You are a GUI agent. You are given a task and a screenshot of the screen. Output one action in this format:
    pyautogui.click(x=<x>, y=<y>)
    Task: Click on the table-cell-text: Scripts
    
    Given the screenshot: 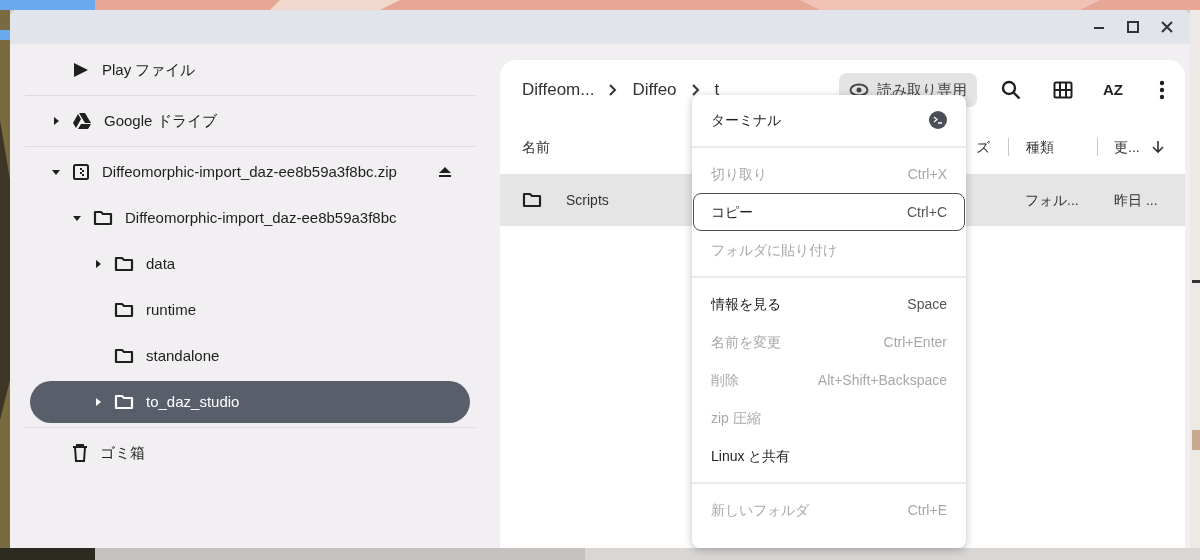 What is the action you would take?
    pyautogui.click(x=587, y=200)
    